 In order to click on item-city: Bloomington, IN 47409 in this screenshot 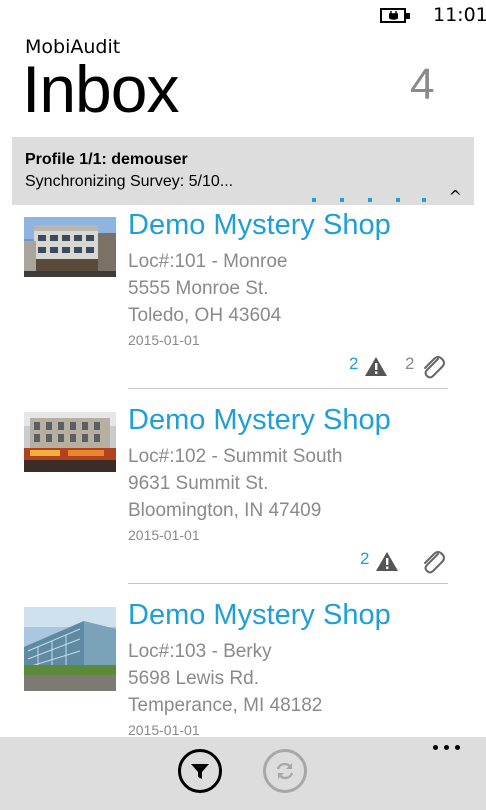, I will do `click(225, 510)`.